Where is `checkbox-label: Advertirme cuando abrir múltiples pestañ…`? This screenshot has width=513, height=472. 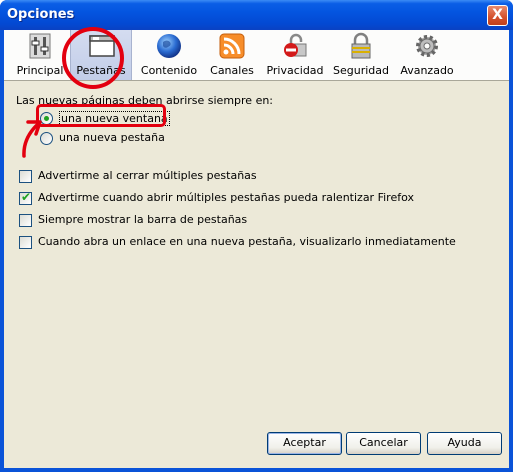 checkbox-label: Advertirme cuando abrir múltiples pestañ… is located at coordinates (226, 197).